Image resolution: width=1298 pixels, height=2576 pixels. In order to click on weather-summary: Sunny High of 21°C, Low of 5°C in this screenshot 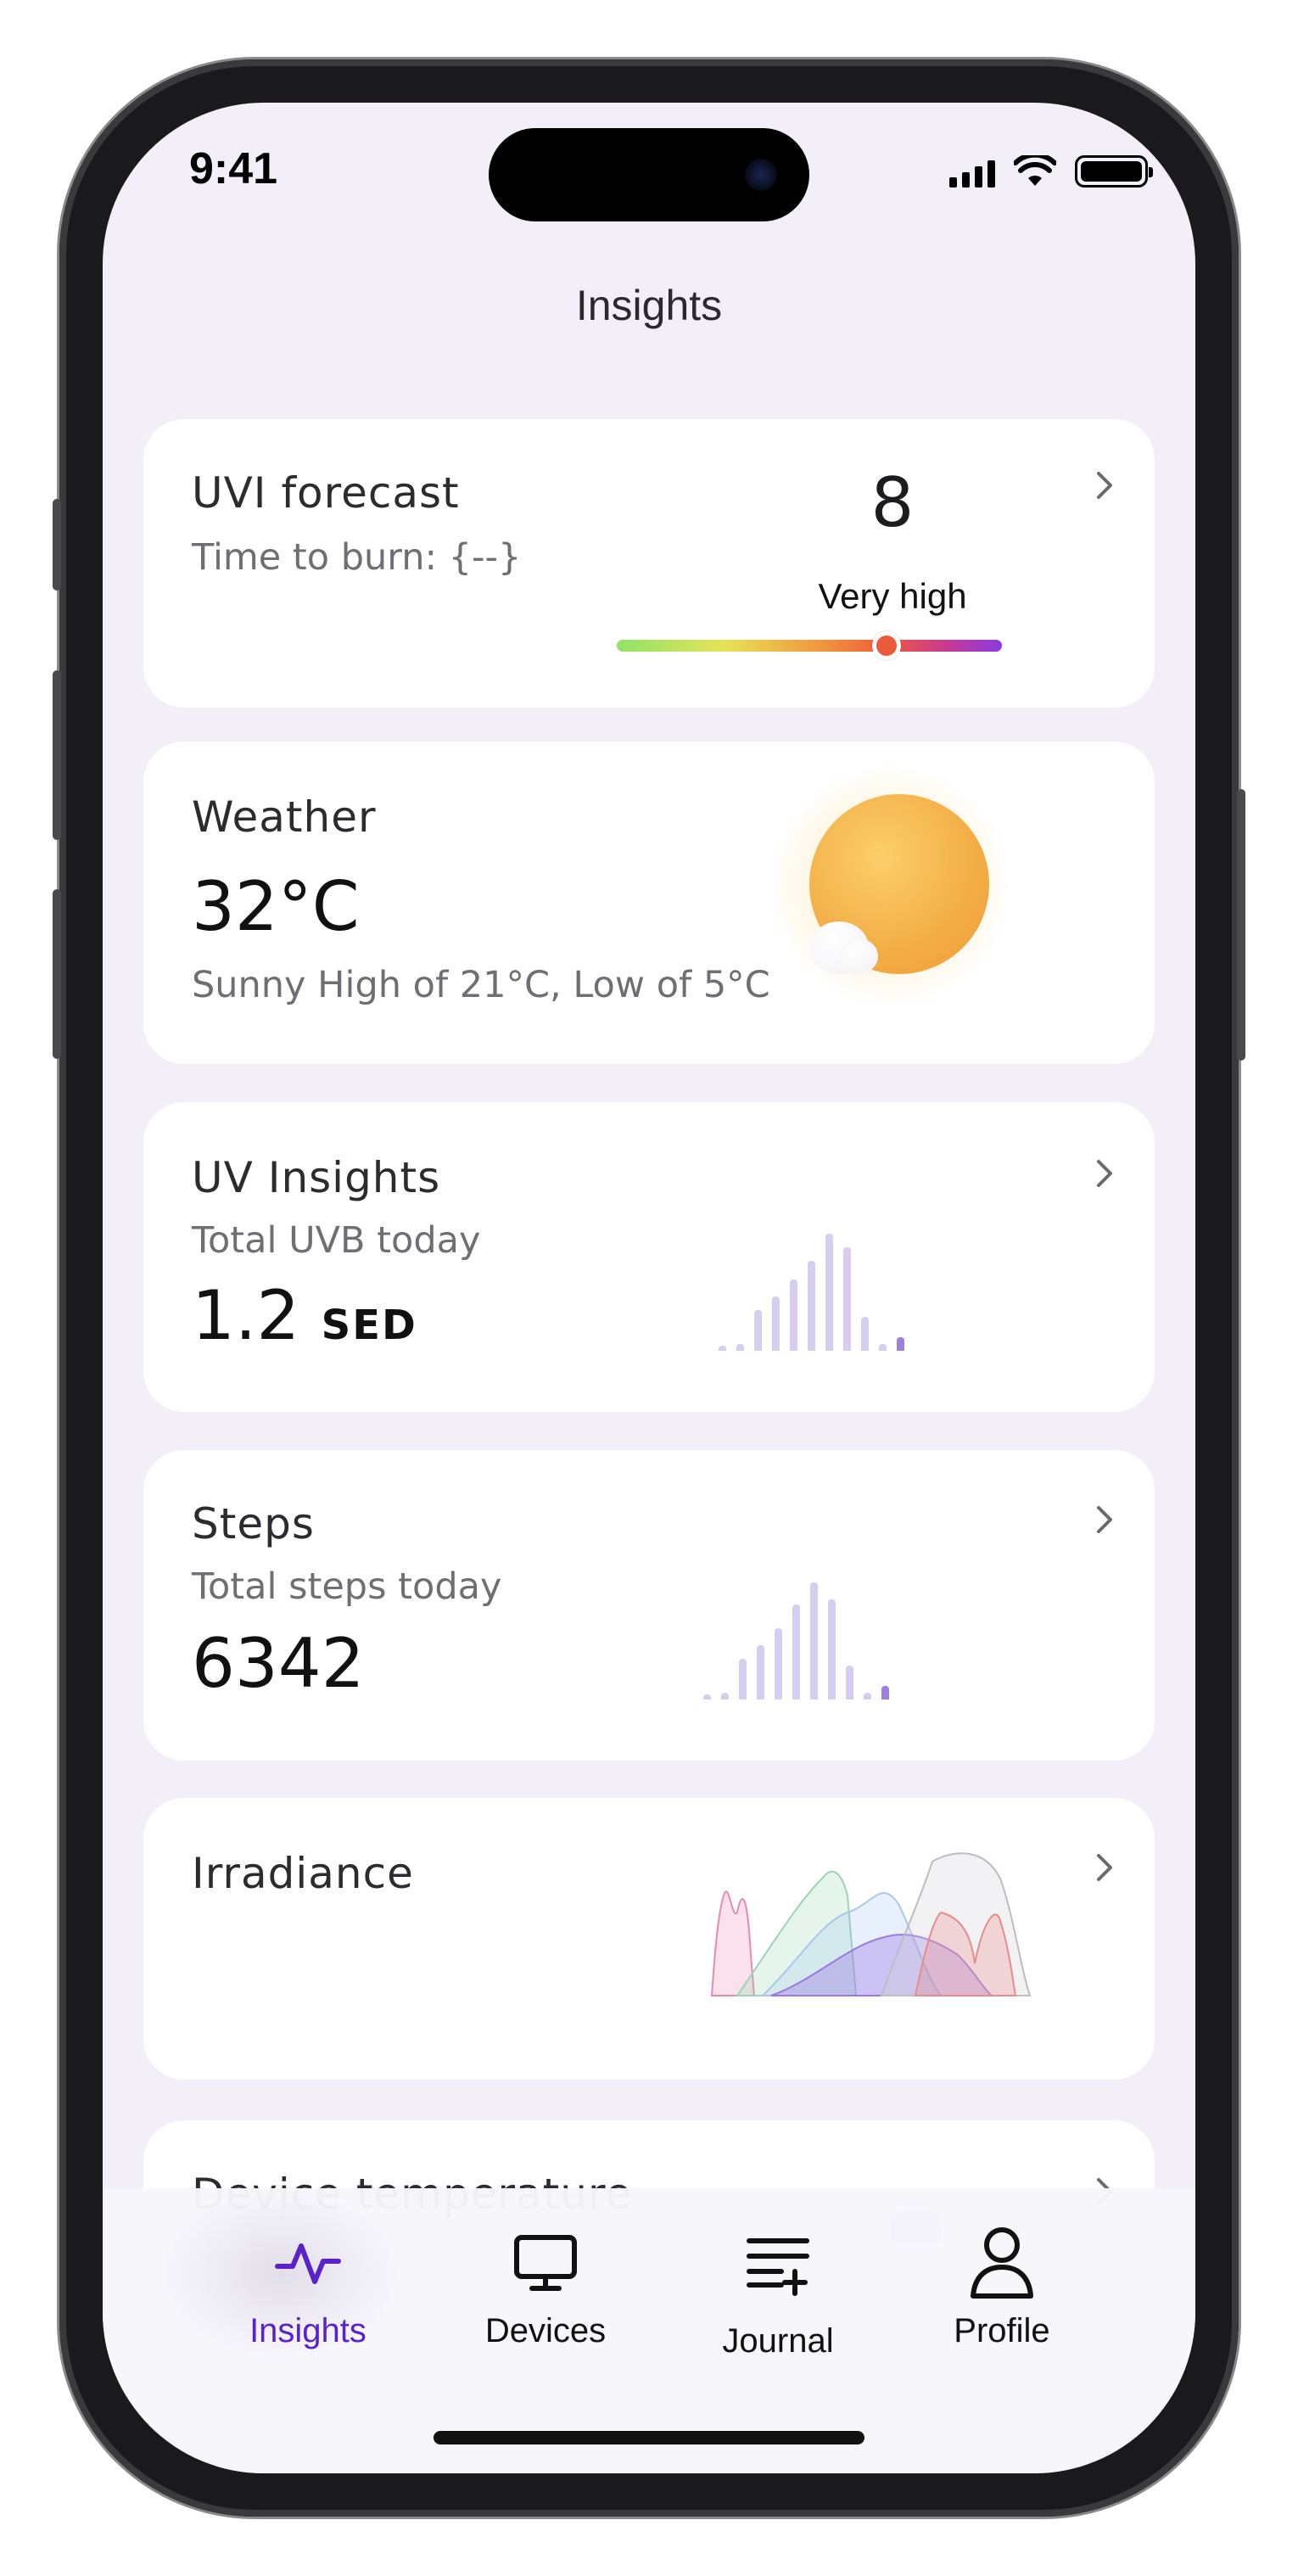, I will do `click(481, 985)`.